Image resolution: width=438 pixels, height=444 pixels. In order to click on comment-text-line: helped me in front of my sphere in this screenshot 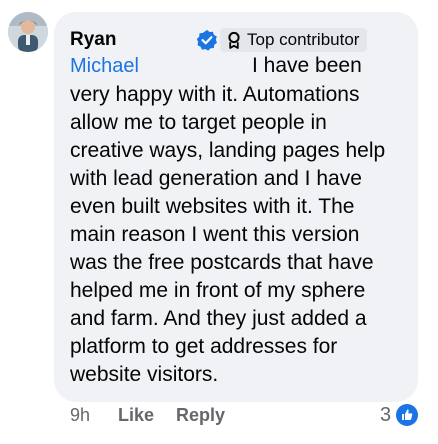, I will do `click(218, 290)`.